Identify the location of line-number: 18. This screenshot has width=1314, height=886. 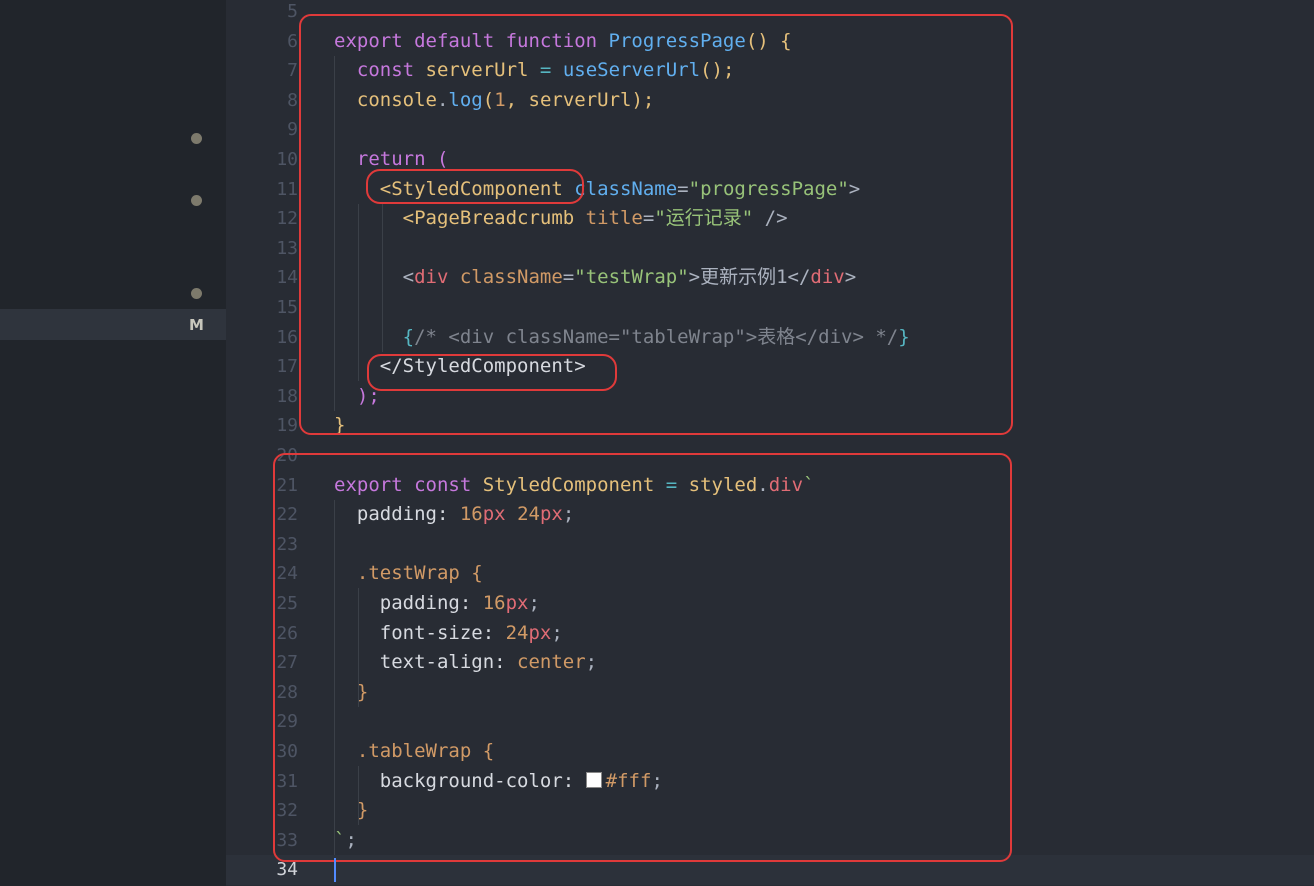
(287, 396).